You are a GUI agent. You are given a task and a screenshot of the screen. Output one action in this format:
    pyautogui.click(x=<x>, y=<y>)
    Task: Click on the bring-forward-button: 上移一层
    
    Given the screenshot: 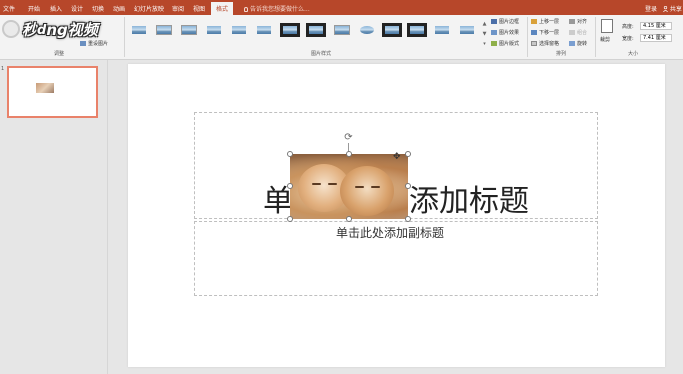 What is the action you would take?
    pyautogui.click(x=545, y=21)
    